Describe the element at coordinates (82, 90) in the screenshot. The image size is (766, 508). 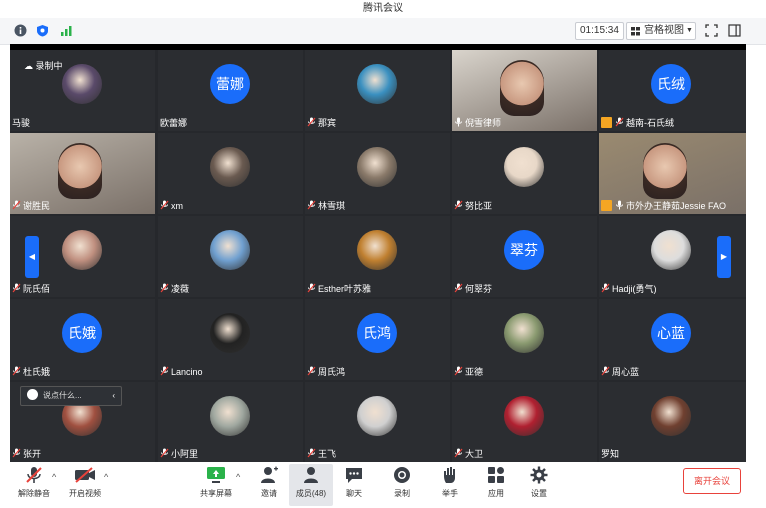
I see `participant-tile: 马骏 ☁ 录制中` at that location.